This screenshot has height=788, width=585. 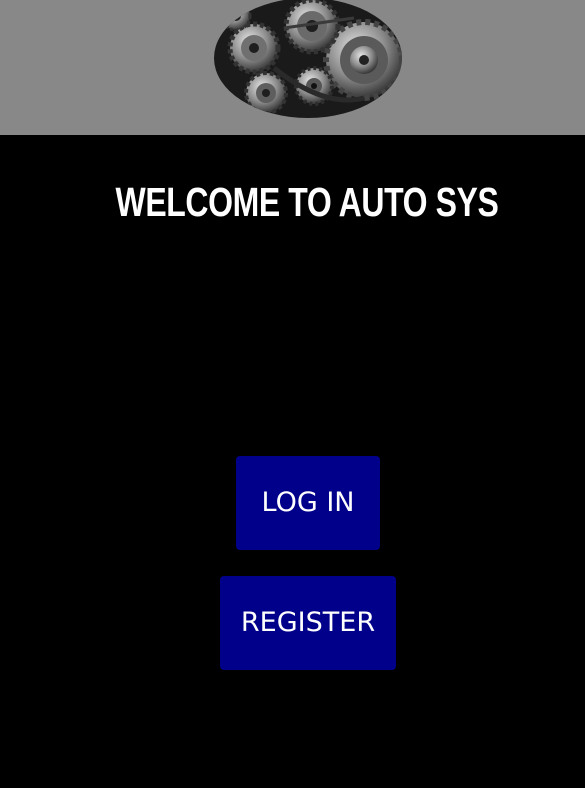 I want to click on gears-engine-icon, so click(x=308, y=59).